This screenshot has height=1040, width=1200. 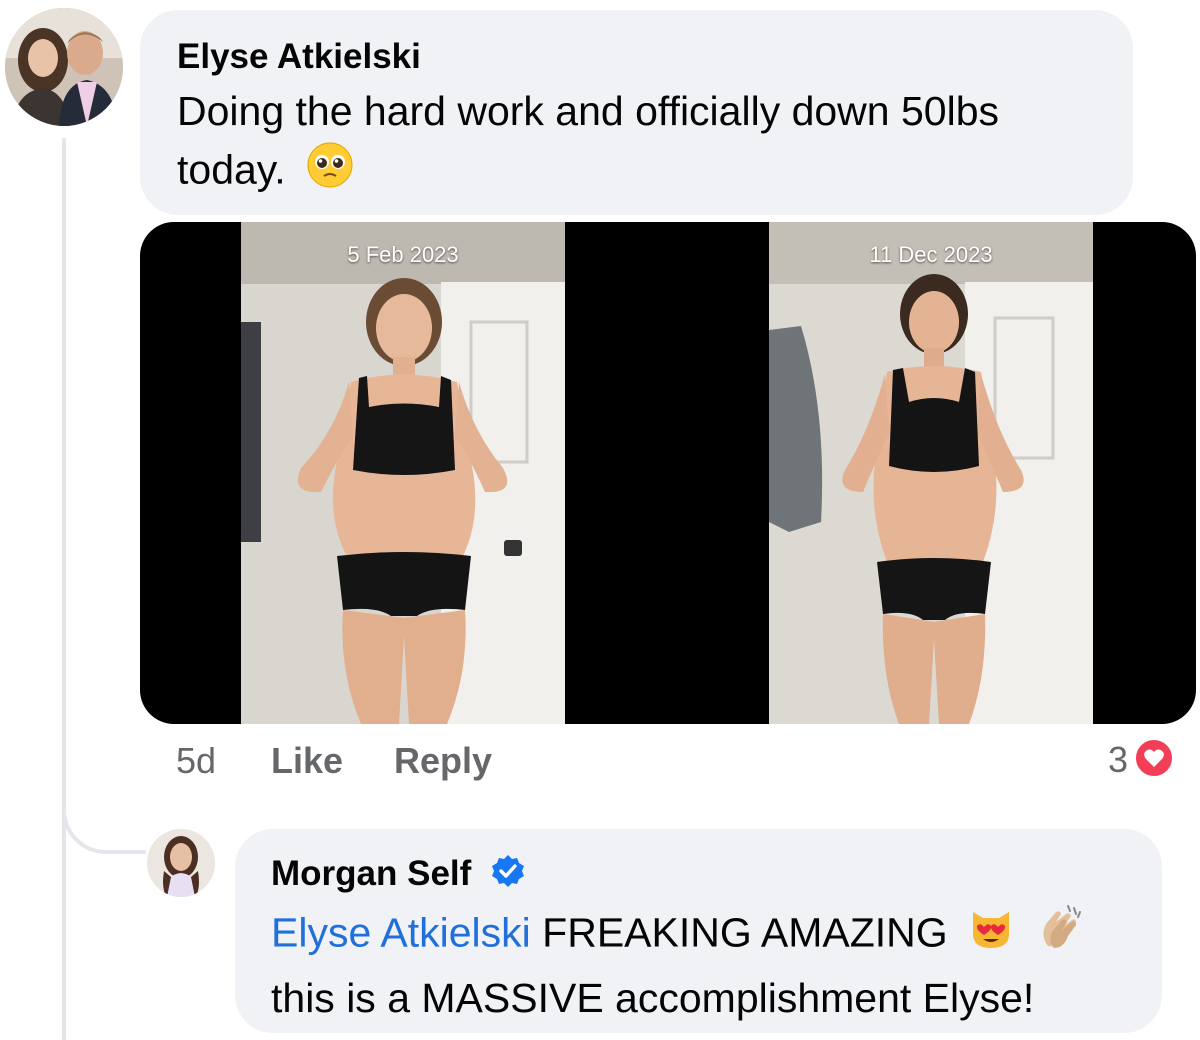 What do you see at coordinates (991, 935) in the screenshot?
I see `heart-eyes-cat-icon` at bounding box center [991, 935].